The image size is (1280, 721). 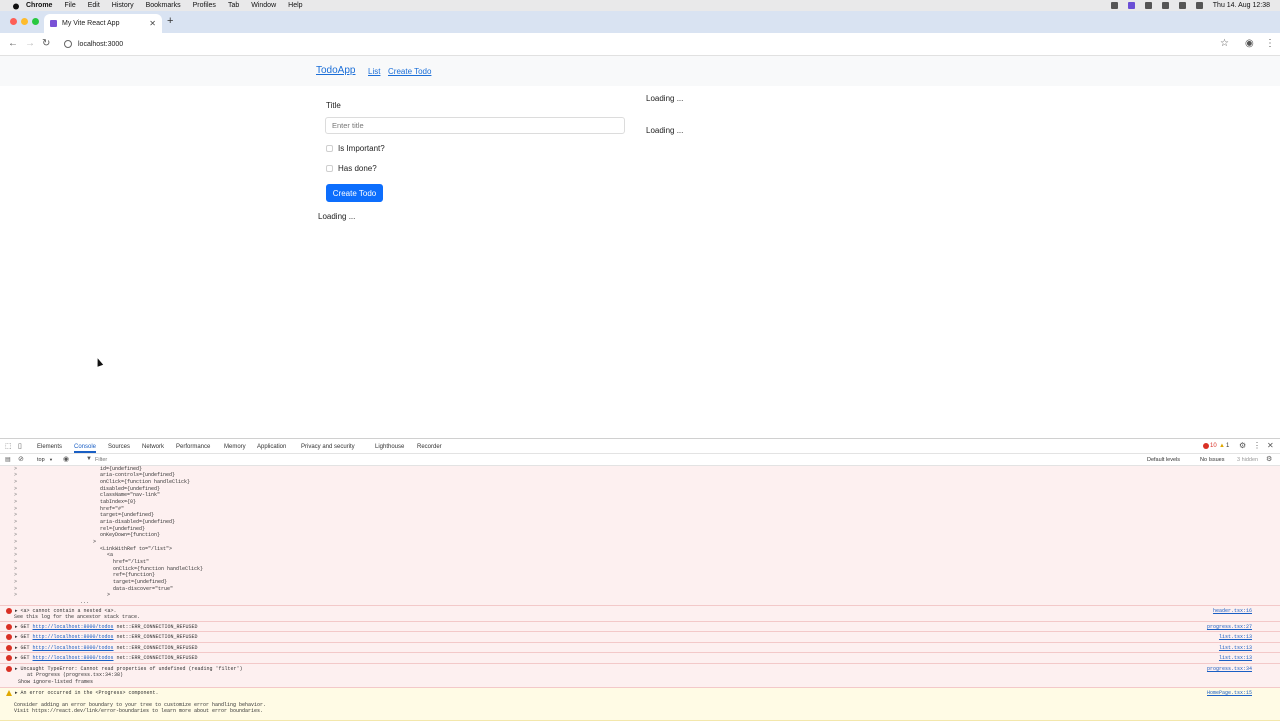 I want to click on menu-history: History, so click(x=123, y=5).